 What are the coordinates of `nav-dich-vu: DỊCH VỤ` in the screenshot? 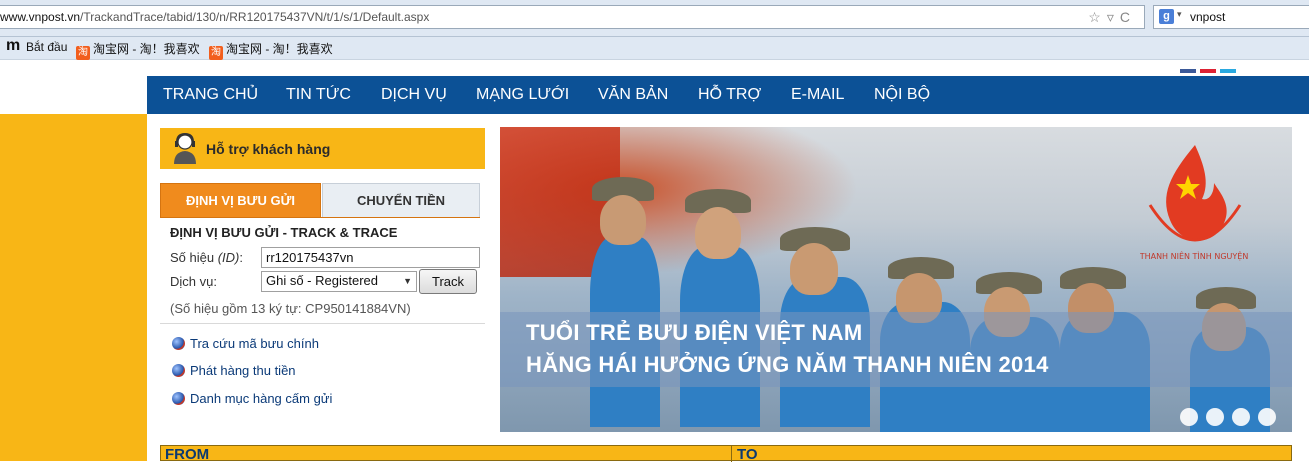 It's located at (414, 95).